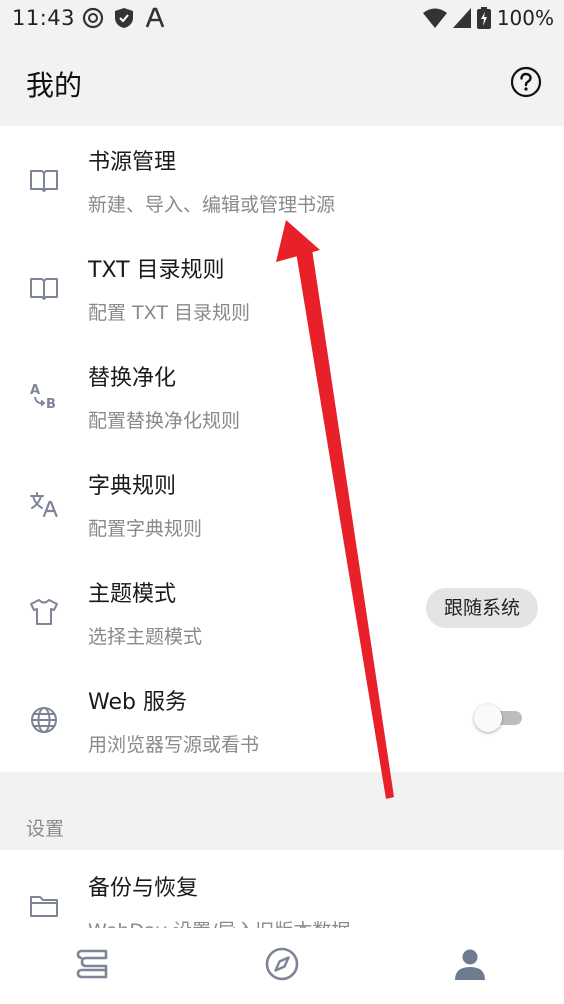  I want to click on nav-my, so click(470, 966).